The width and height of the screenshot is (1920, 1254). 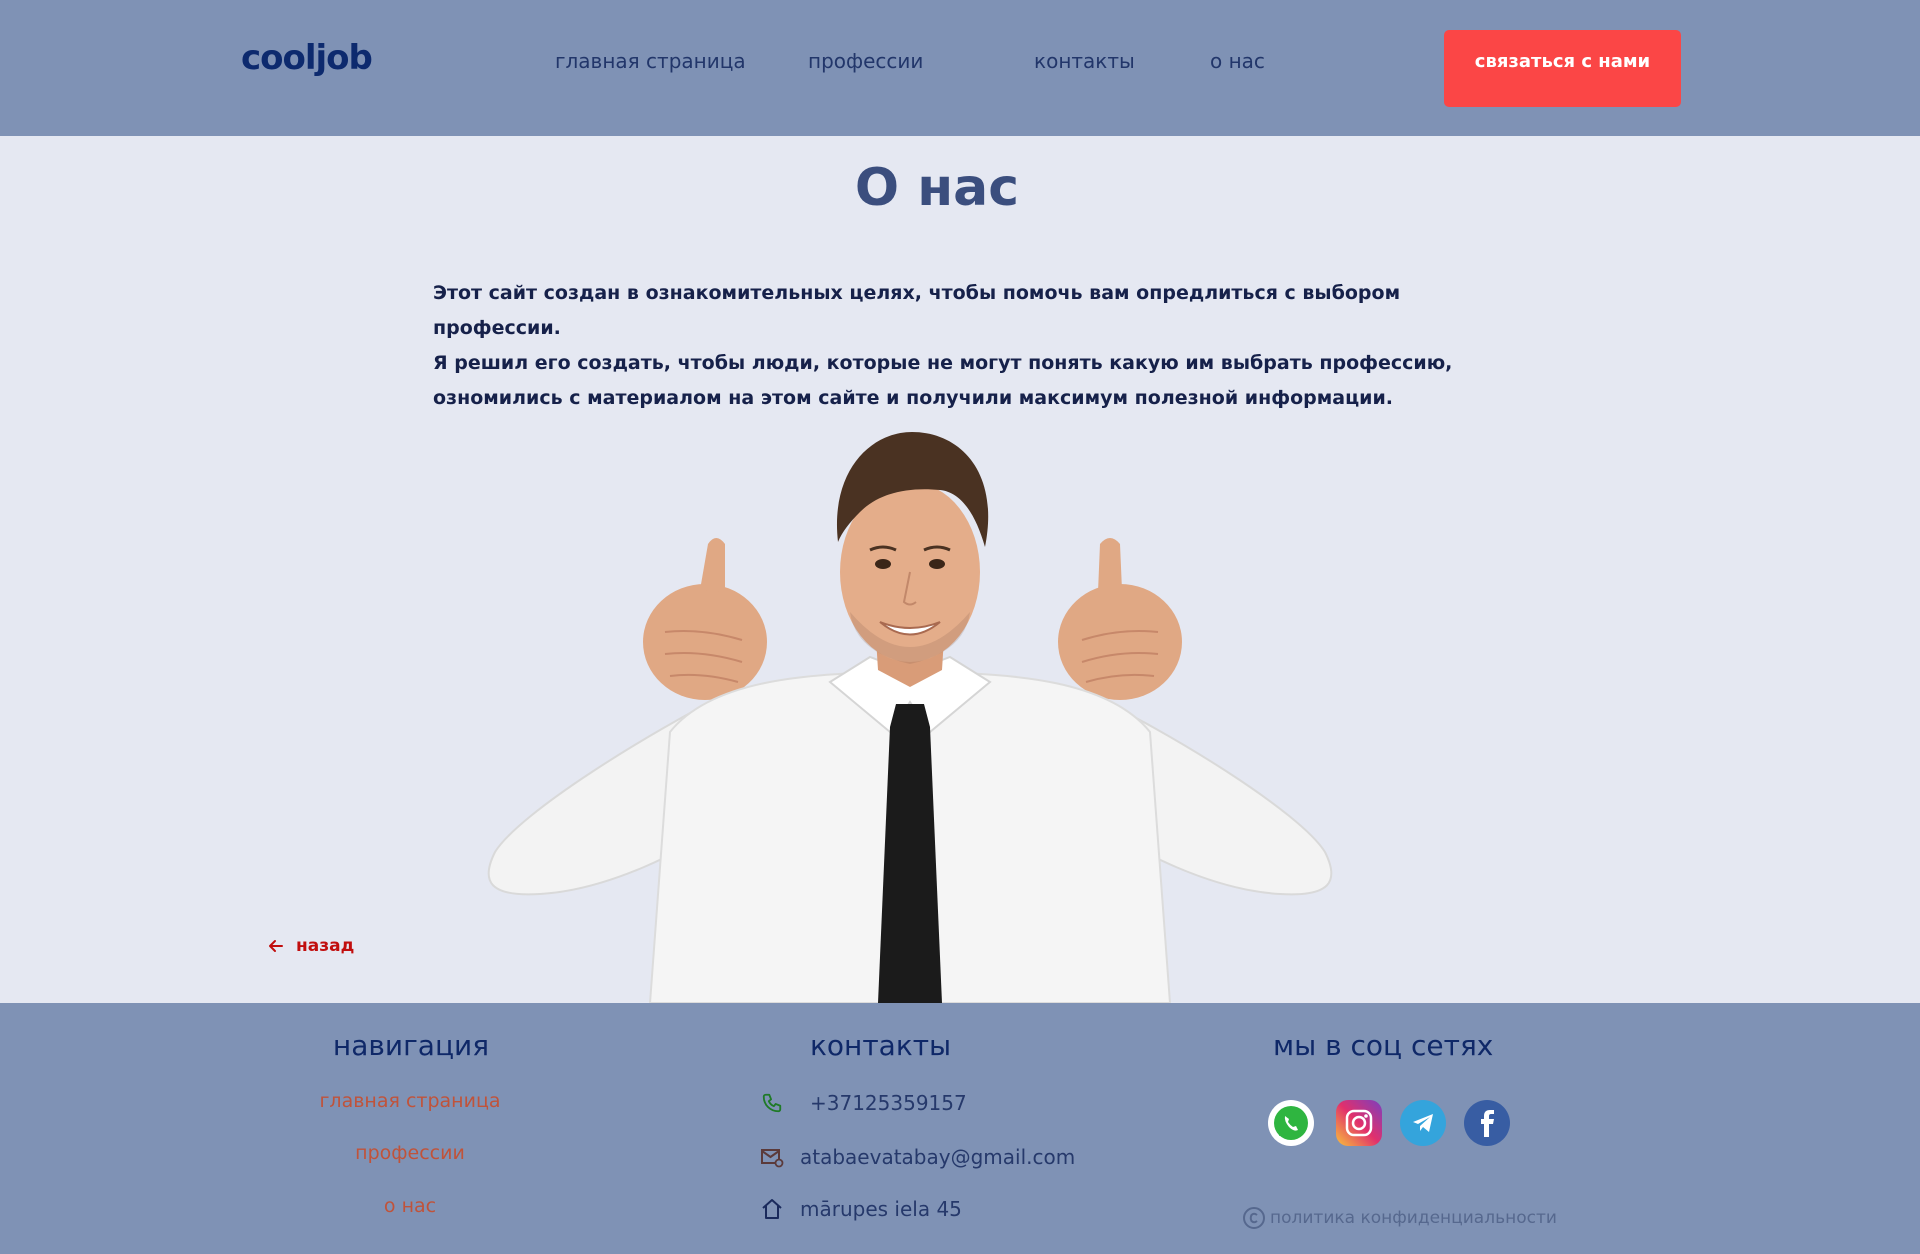 What do you see at coordinates (938, 1157) in the screenshot?
I see `contact-email-address: atabaevatabay@gmail.com` at bounding box center [938, 1157].